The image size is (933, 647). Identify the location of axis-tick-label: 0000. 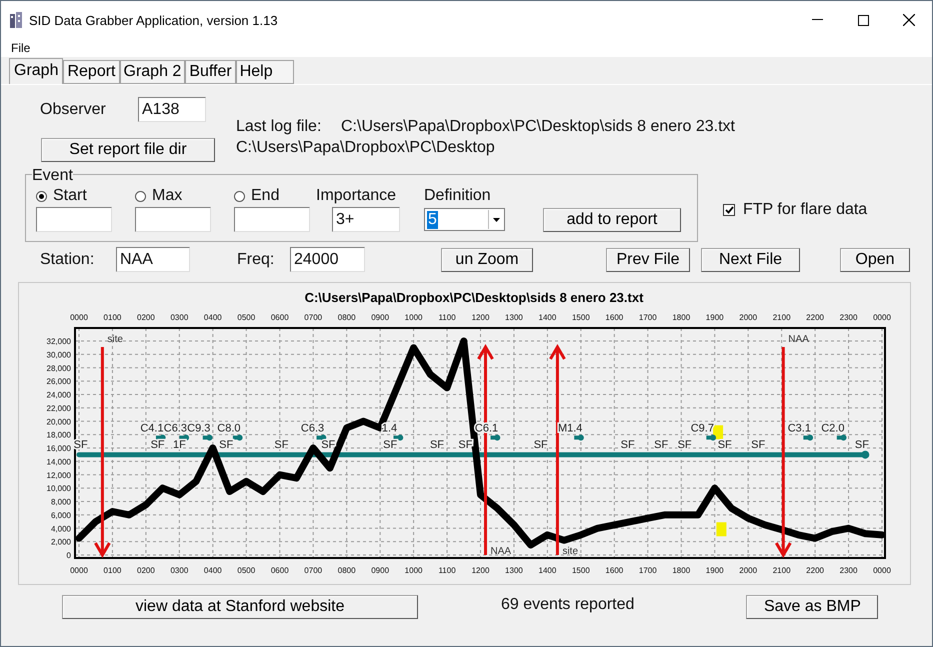
(79, 570).